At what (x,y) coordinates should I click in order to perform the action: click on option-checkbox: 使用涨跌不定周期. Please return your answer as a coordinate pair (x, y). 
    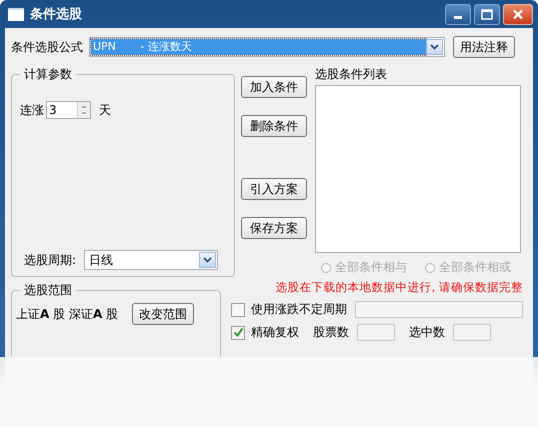
    Looking at the image, I should click on (289, 309).